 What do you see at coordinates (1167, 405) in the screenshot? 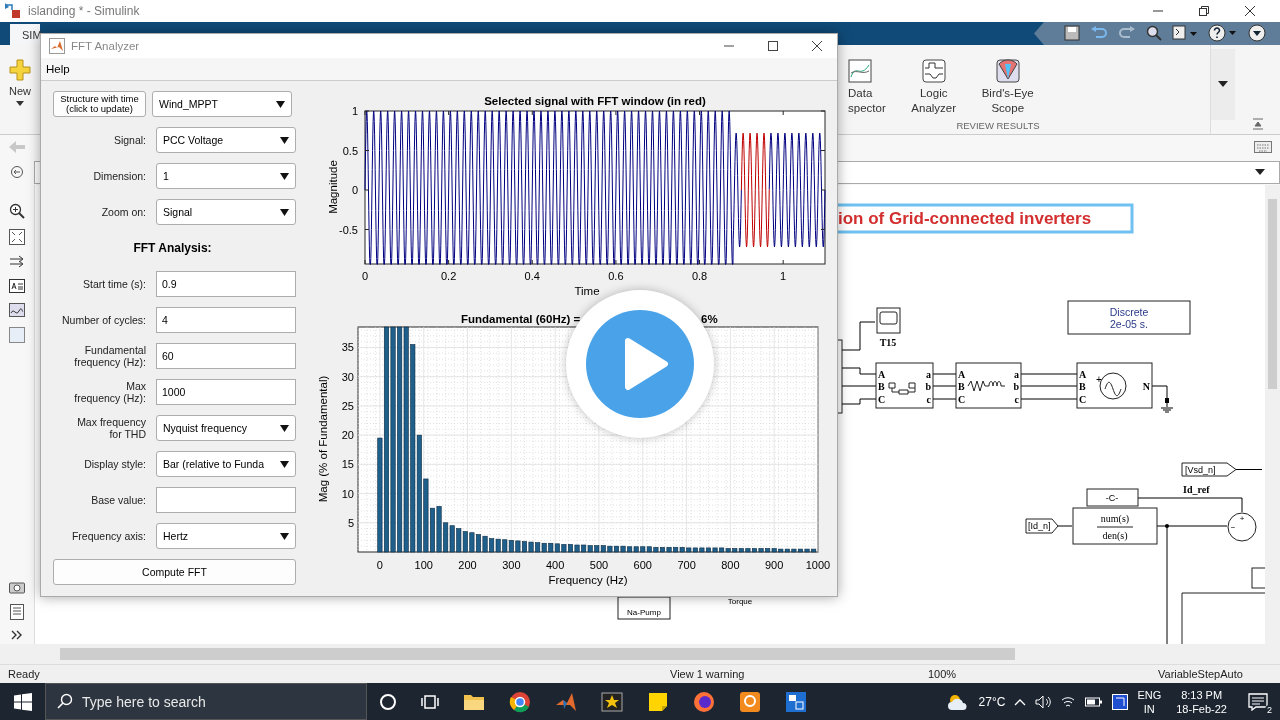
I see `ground-icon` at bounding box center [1167, 405].